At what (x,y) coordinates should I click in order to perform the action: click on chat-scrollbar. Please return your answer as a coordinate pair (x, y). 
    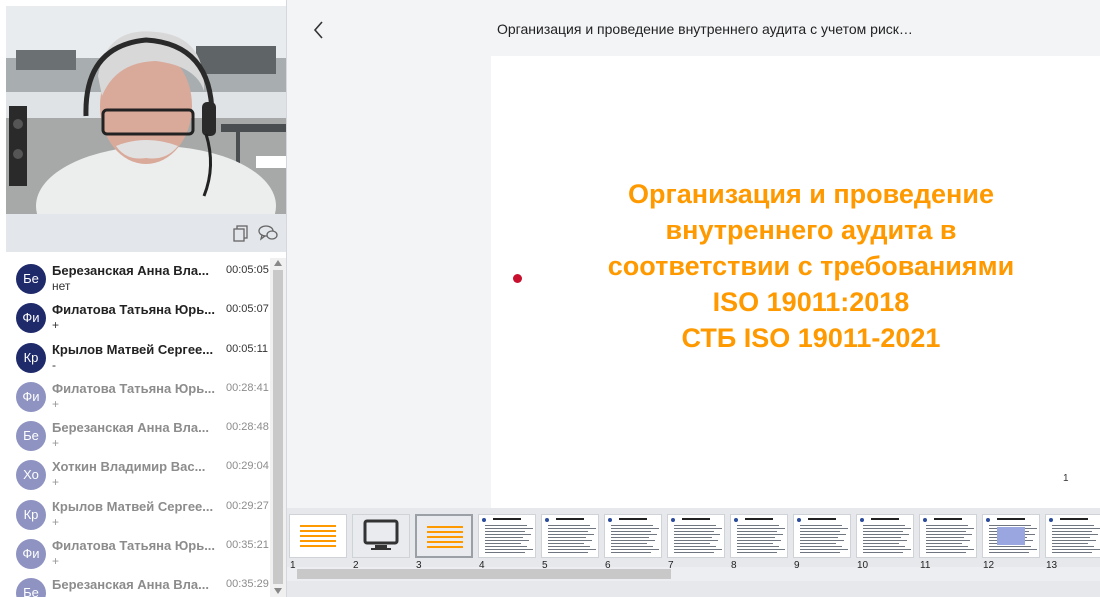
    Looking at the image, I should click on (278, 427).